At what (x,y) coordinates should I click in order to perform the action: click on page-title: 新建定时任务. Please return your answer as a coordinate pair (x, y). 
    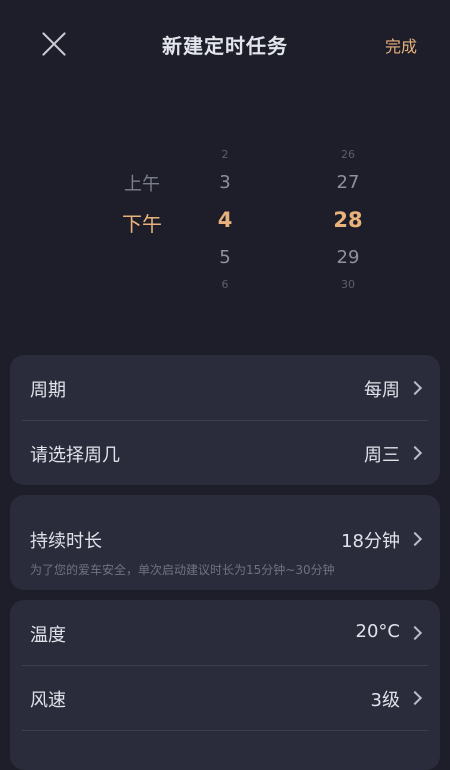
    Looking at the image, I should click on (225, 46).